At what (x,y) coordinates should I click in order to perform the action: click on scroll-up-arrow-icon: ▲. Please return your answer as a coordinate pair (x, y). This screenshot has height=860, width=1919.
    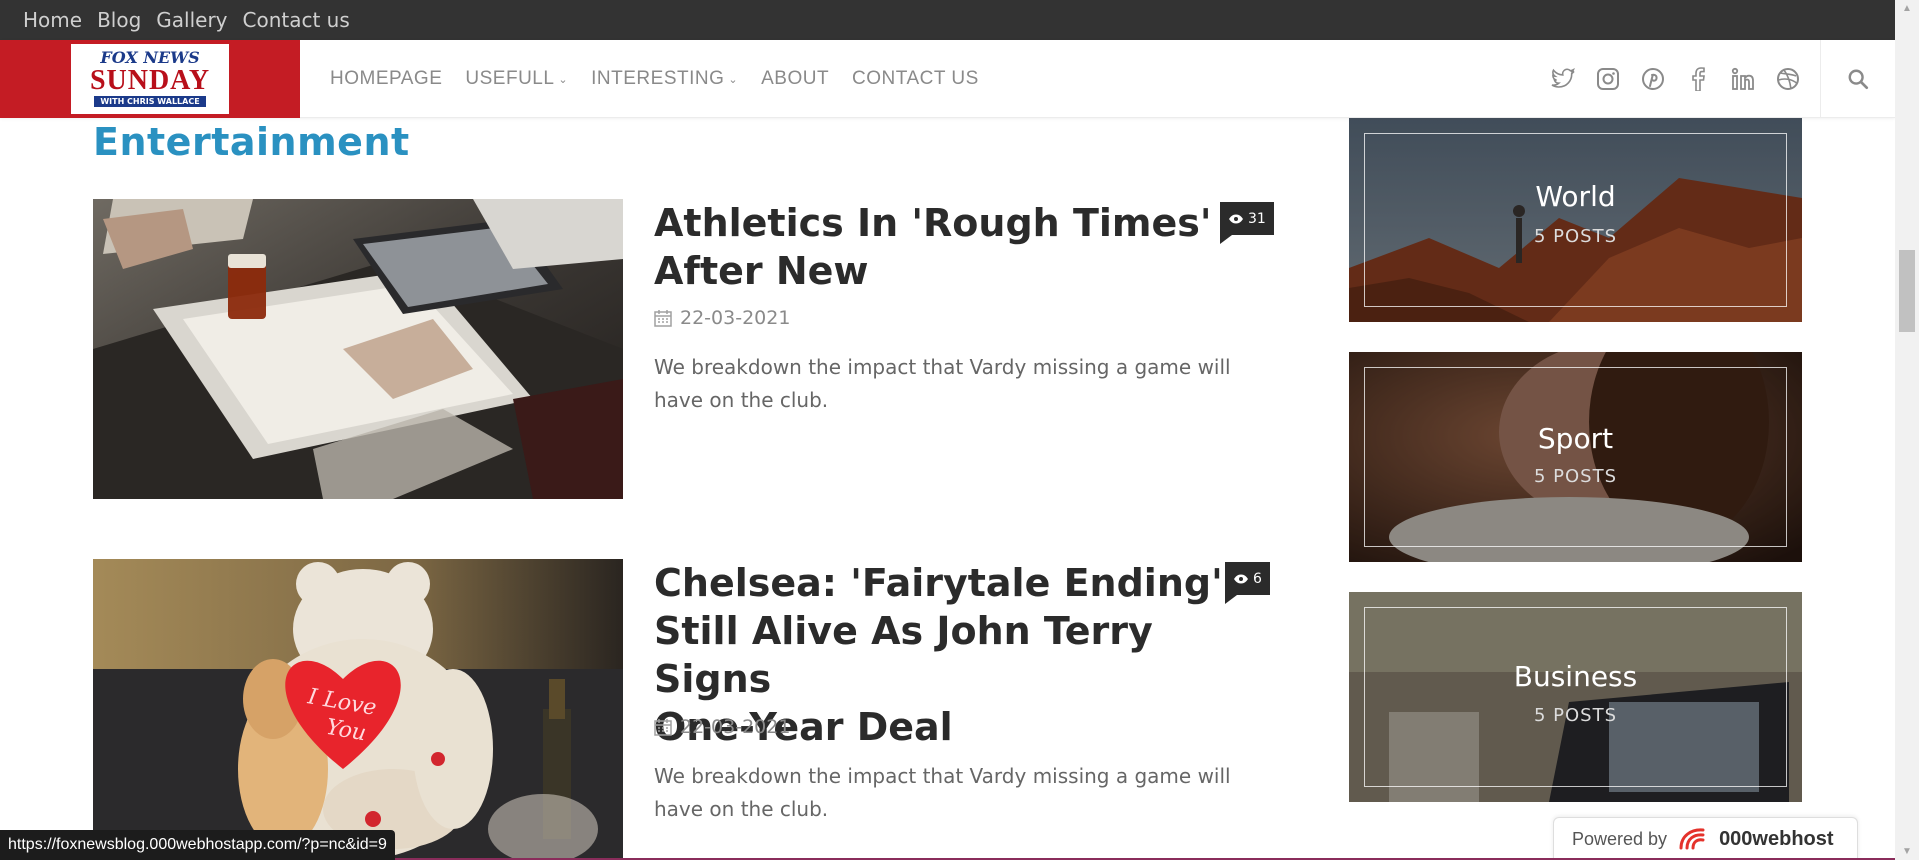
    Looking at the image, I should click on (1907, 8).